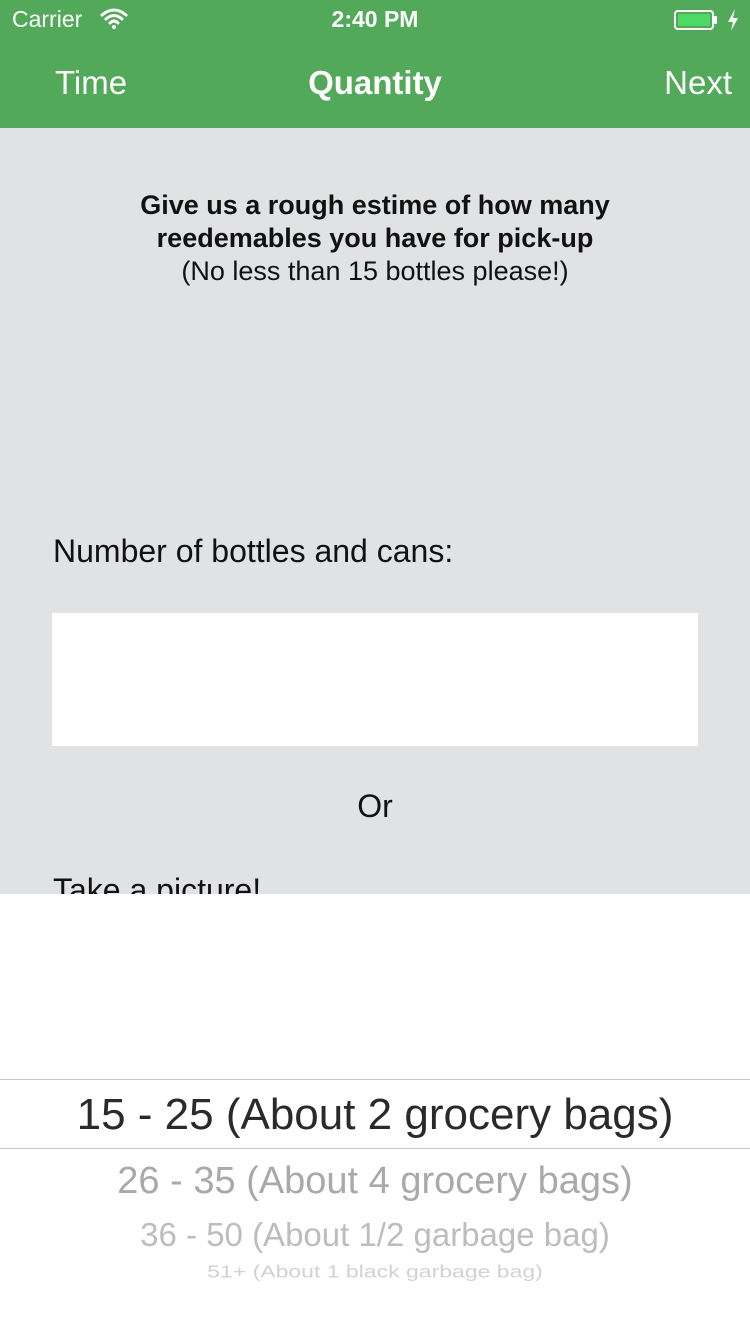 This screenshot has height=1334, width=750. What do you see at coordinates (375, 1271) in the screenshot?
I see `picker-option: 51+ (About 1 black garbage bag)` at bounding box center [375, 1271].